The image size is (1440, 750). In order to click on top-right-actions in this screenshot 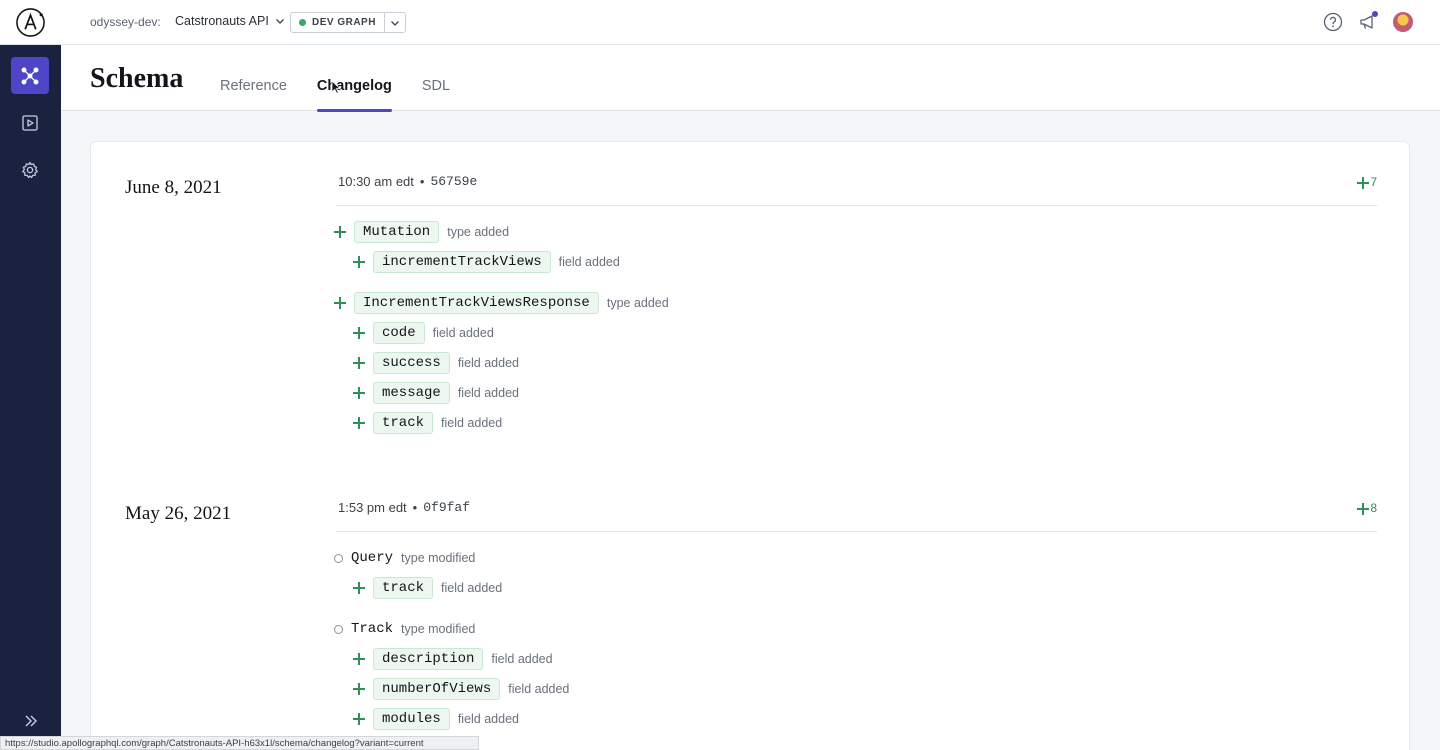, I will do `click(1368, 22)`.